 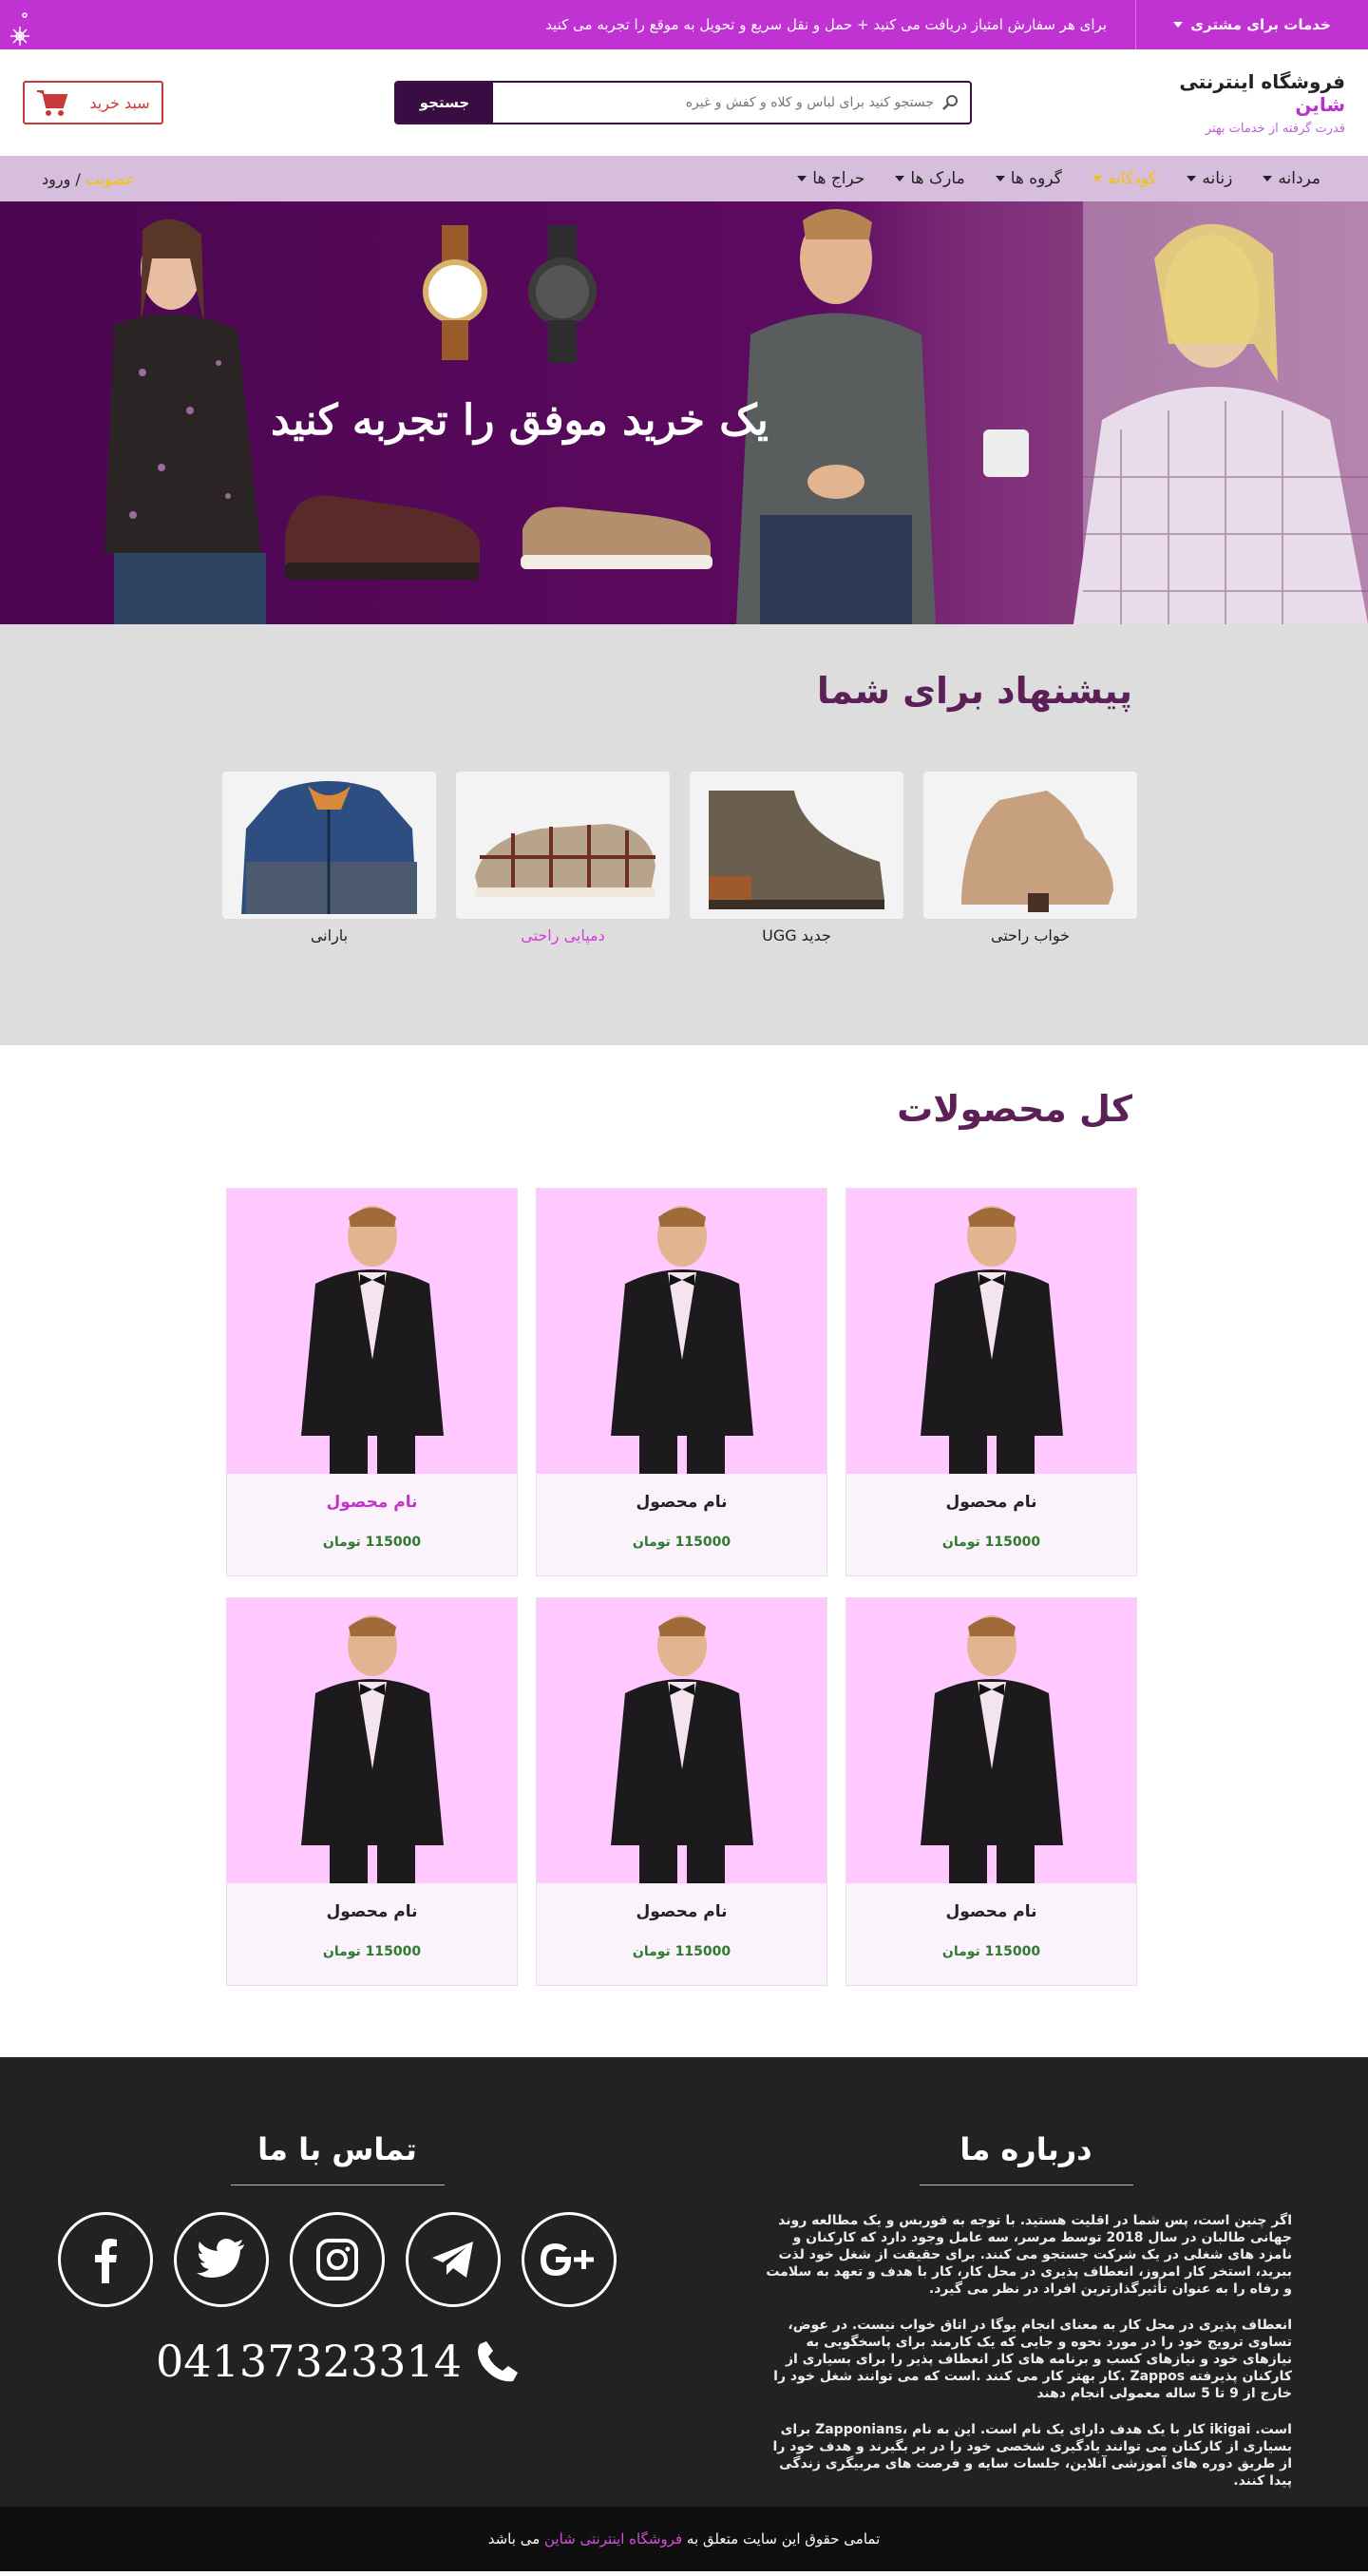 What do you see at coordinates (719, 102) in the screenshot?
I see `search-input` at bounding box center [719, 102].